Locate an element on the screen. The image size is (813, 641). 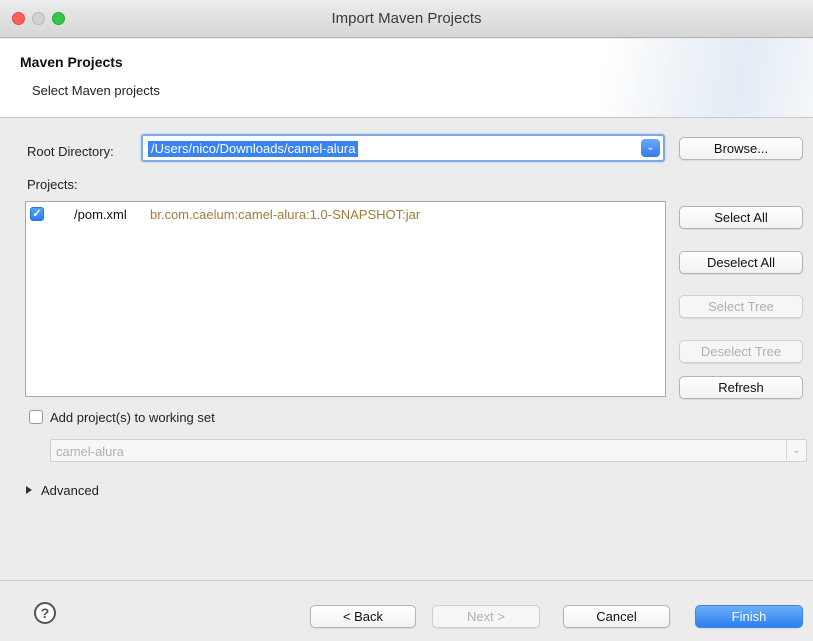
page-subtitle: Select Maven projects is located at coordinates (96, 90).